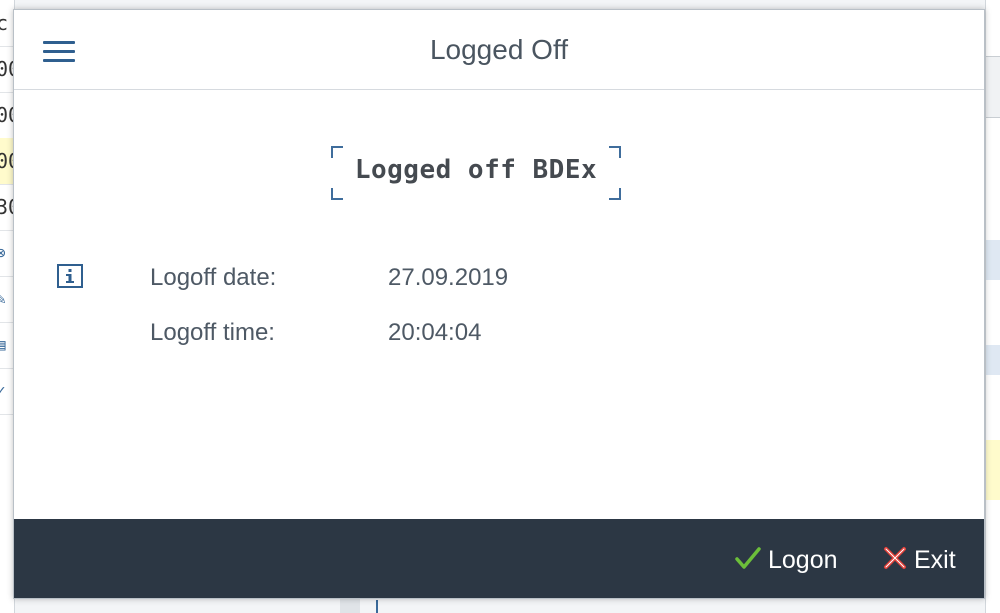 The width and height of the screenshot is (1000, 613). Describe the element at coordinates (748, 560) in the screenshot. I see `checkmark-icon` at that location.